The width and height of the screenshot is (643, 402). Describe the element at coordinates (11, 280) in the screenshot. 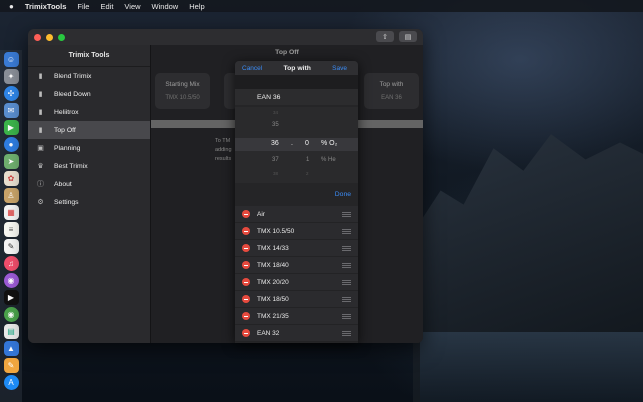

I see `podcasts-icon: ◉` at that location.